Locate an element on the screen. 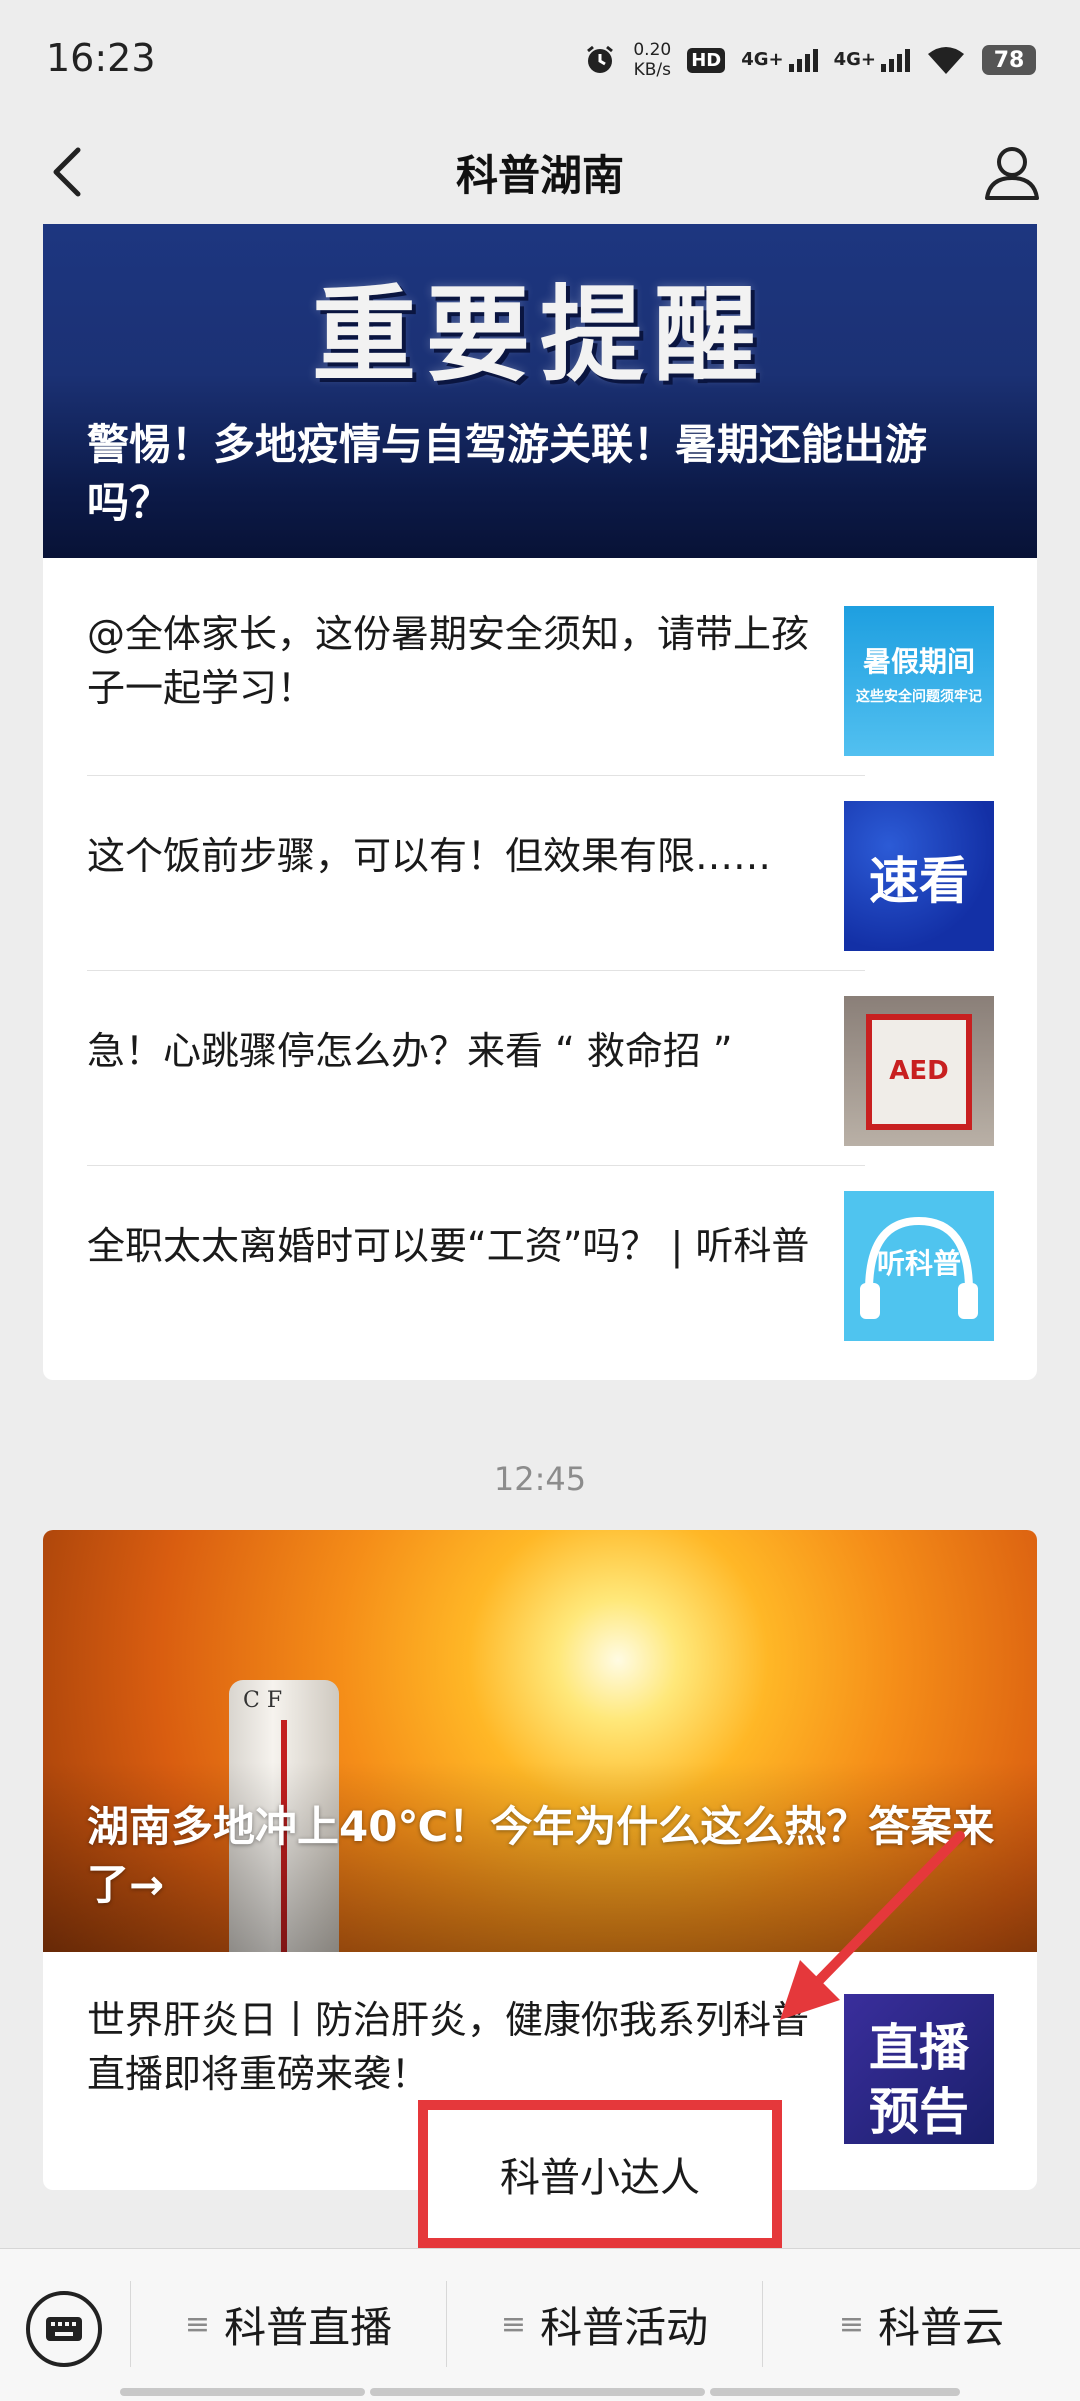  menu-item-label: 科普直播 is located at coordinates (308, 2327).